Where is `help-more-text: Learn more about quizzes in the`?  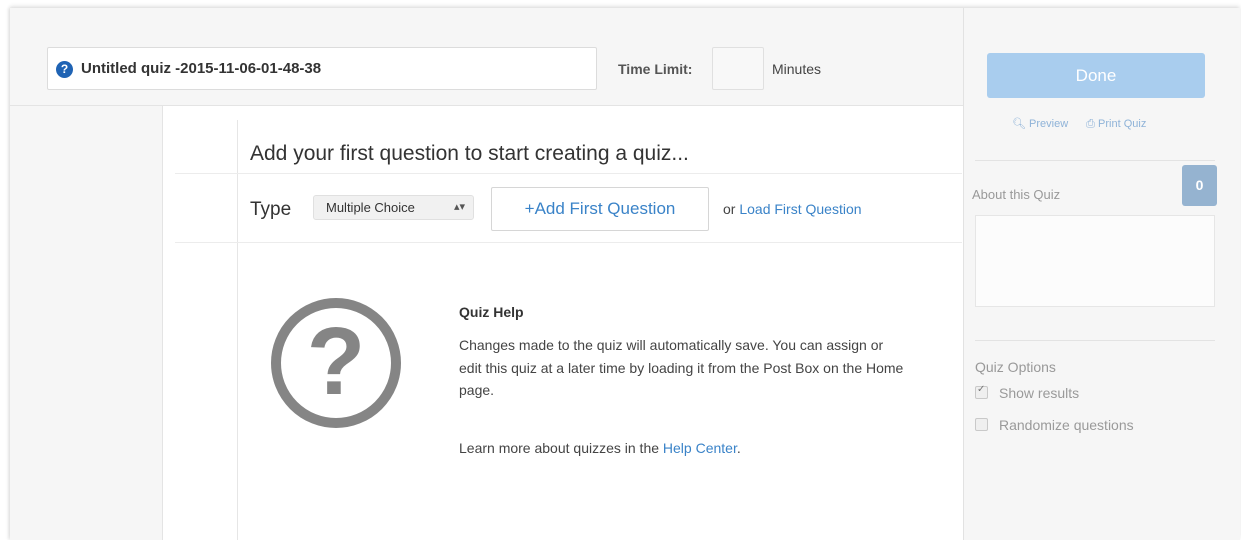 help-more-text: Learn more about quizzes in the is located at coordinates (559, 448).